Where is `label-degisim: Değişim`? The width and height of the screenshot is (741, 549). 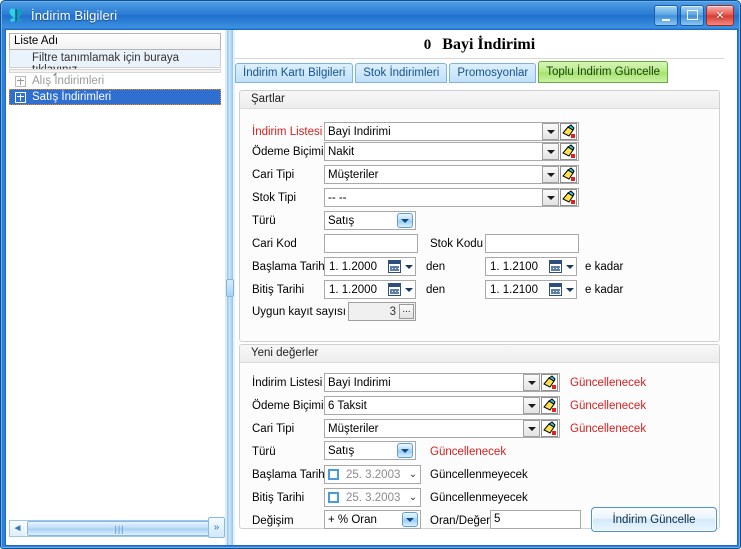 label-degisim: Değişim is located at coordinates (273, 521).